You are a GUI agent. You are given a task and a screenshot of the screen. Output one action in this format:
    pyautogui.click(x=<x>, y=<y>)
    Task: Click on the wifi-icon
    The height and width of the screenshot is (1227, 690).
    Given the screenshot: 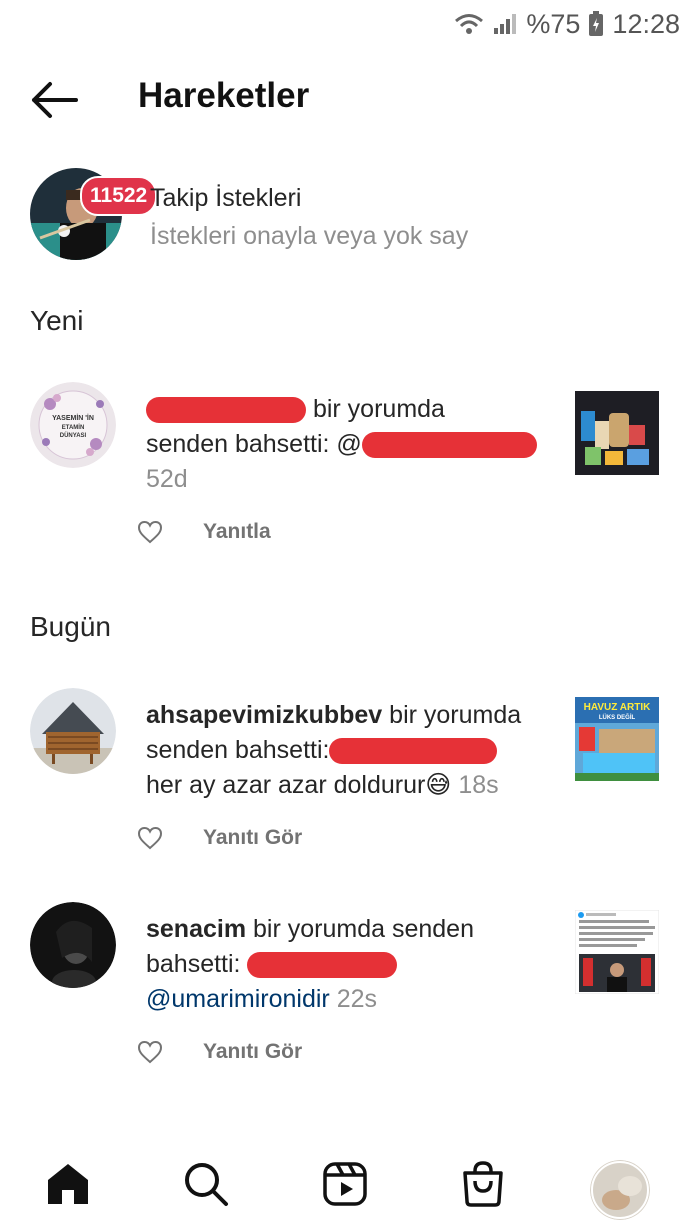 What is the action you would take?
    pyautogui.click(x=469, y=24)
    